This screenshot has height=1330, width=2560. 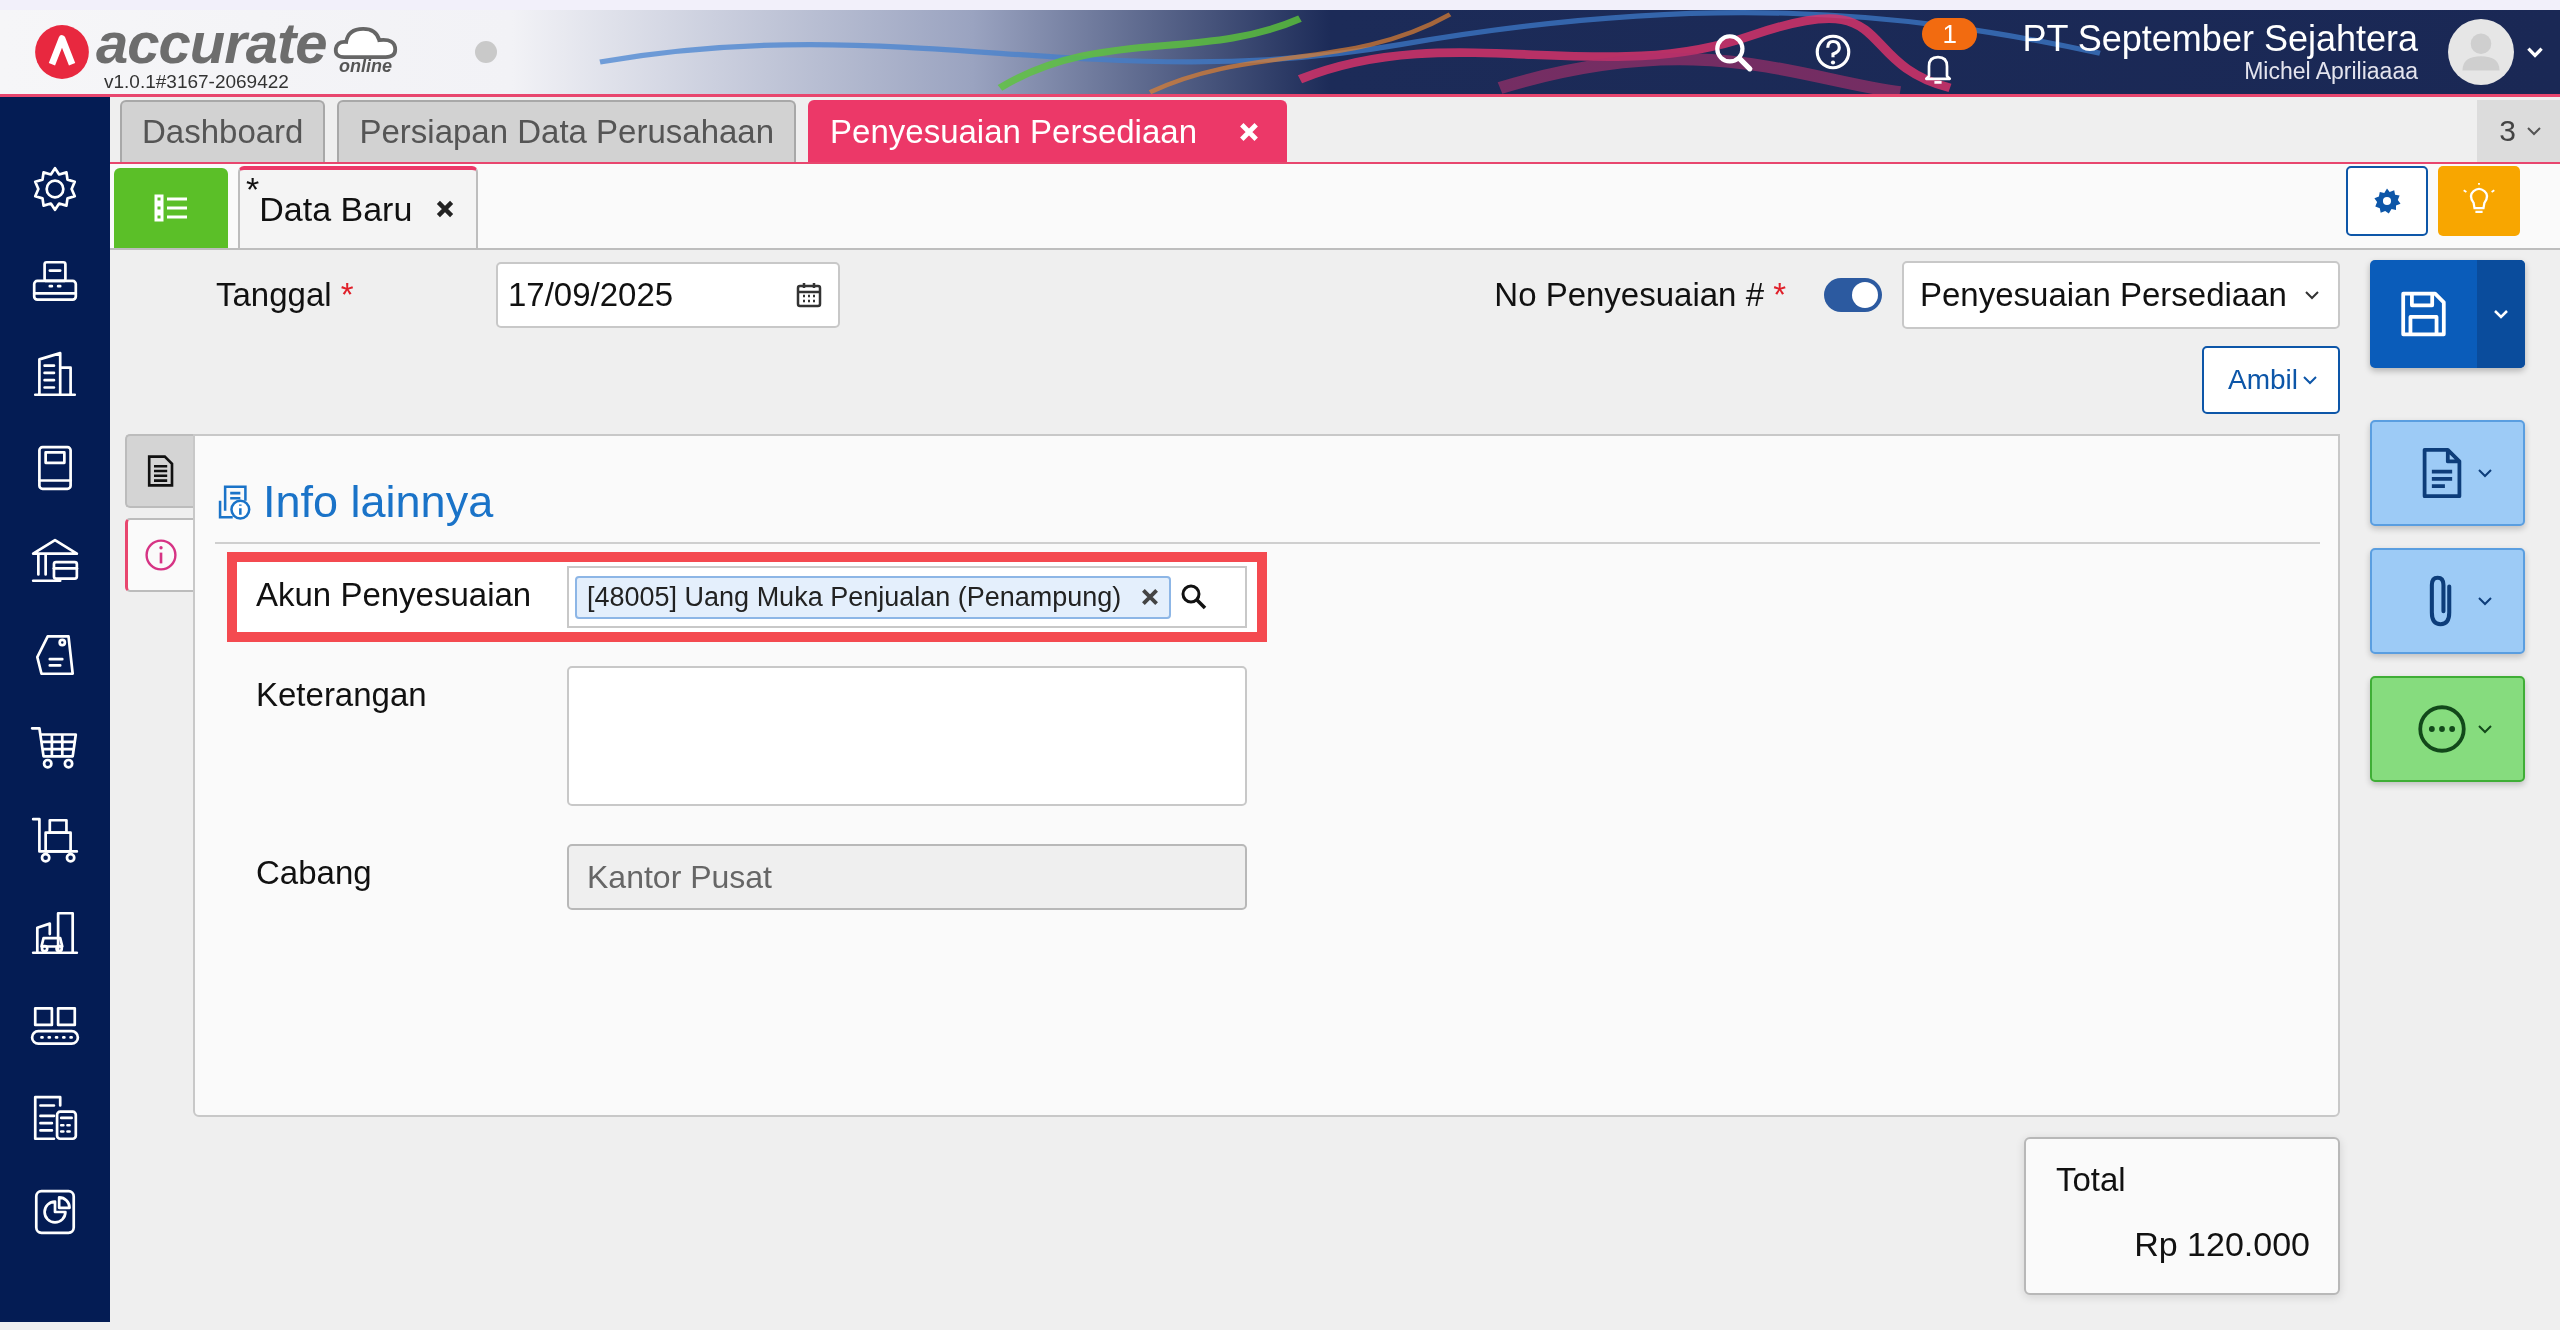 What do you see at coordinates (211, 42) in the screenshot?
I see `logo-text: accurate` at bounding box center [211, 42].